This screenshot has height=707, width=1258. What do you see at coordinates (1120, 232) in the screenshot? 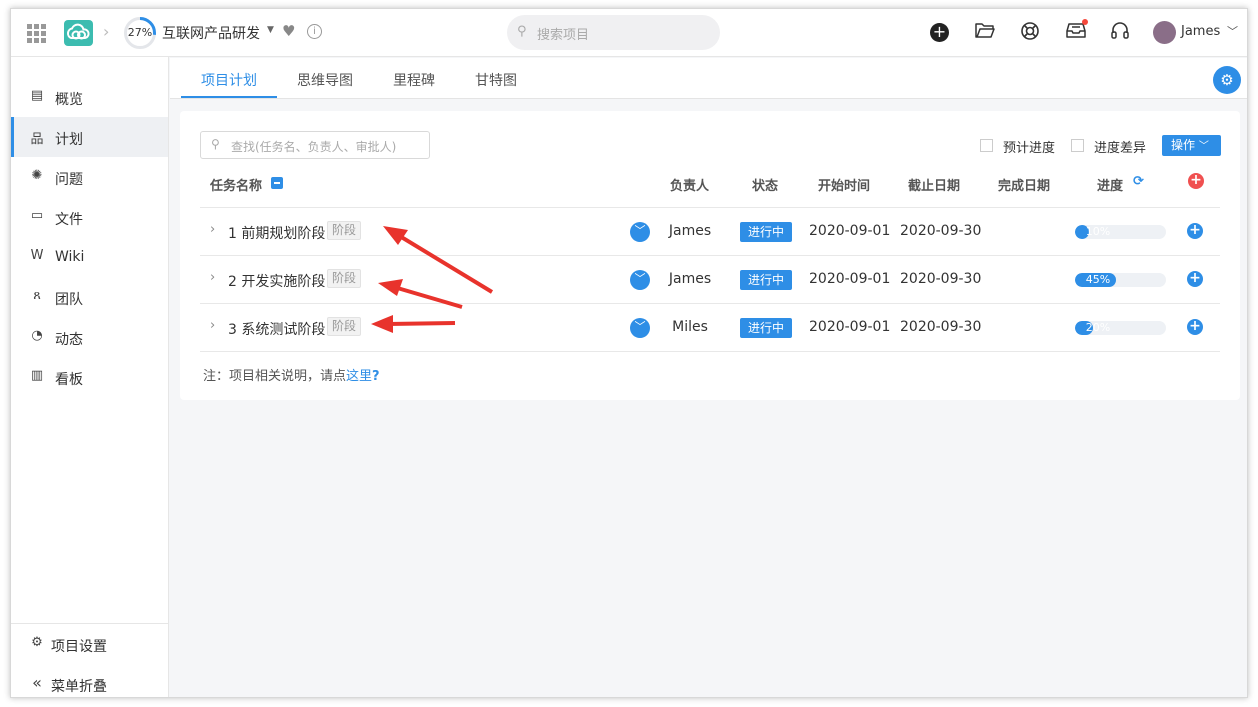
I see `progress-bar: 10%` at bounding box center [1120, 232].